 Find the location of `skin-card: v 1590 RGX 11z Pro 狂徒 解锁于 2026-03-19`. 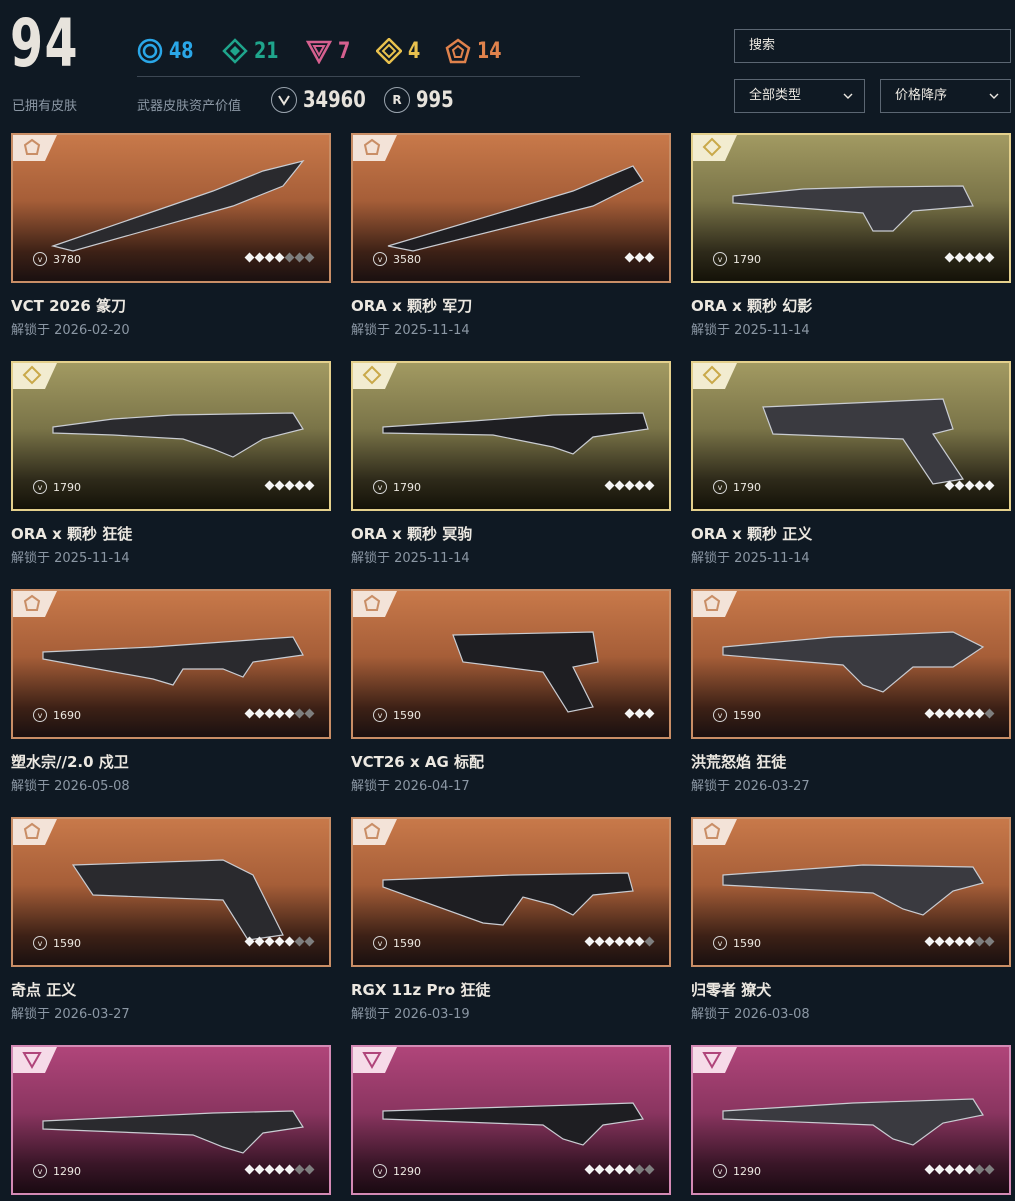

skin-card: v 1590 RGX 11z Pro 狂徒 解锁于 2026-03-19 is located at coordinates (511, 923).